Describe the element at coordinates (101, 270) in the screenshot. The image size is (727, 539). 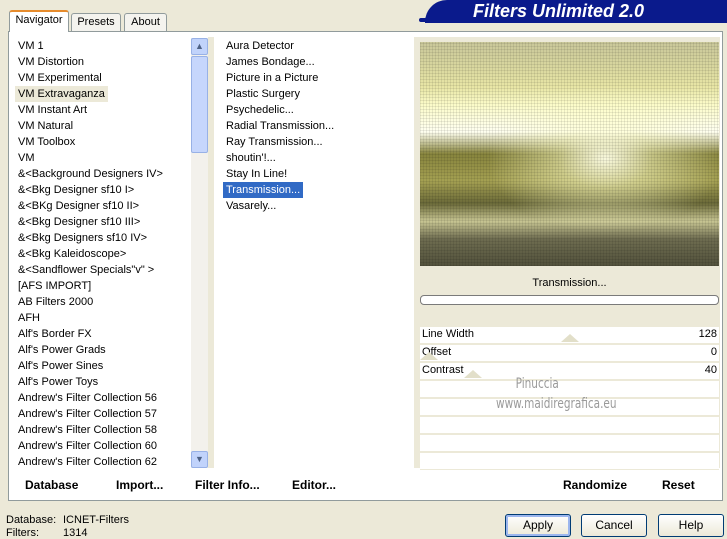
I see `category-item: &<Sandflower Specials"v" >` at that location.